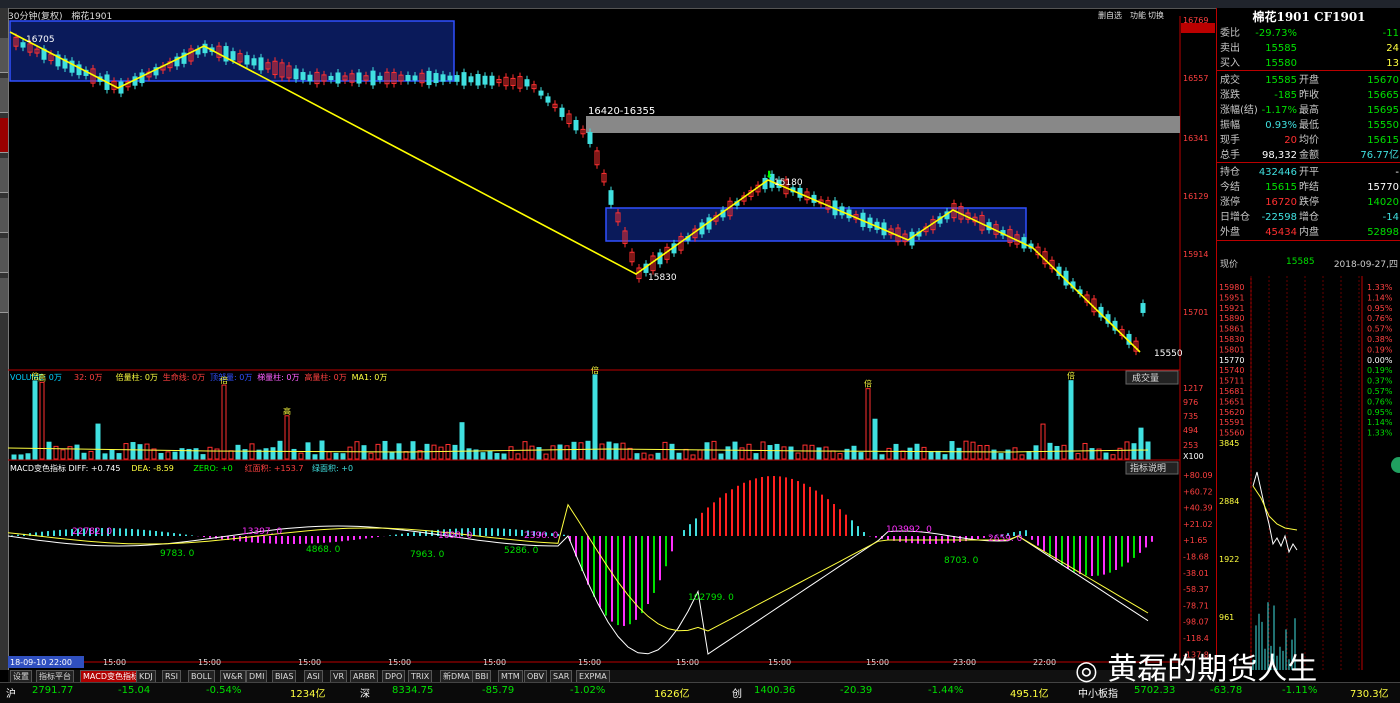 The image size is (1400, 703). Describe the element at coordinates (40, 40) in the screenshot. I see `label-high-left: 16705` at that location.